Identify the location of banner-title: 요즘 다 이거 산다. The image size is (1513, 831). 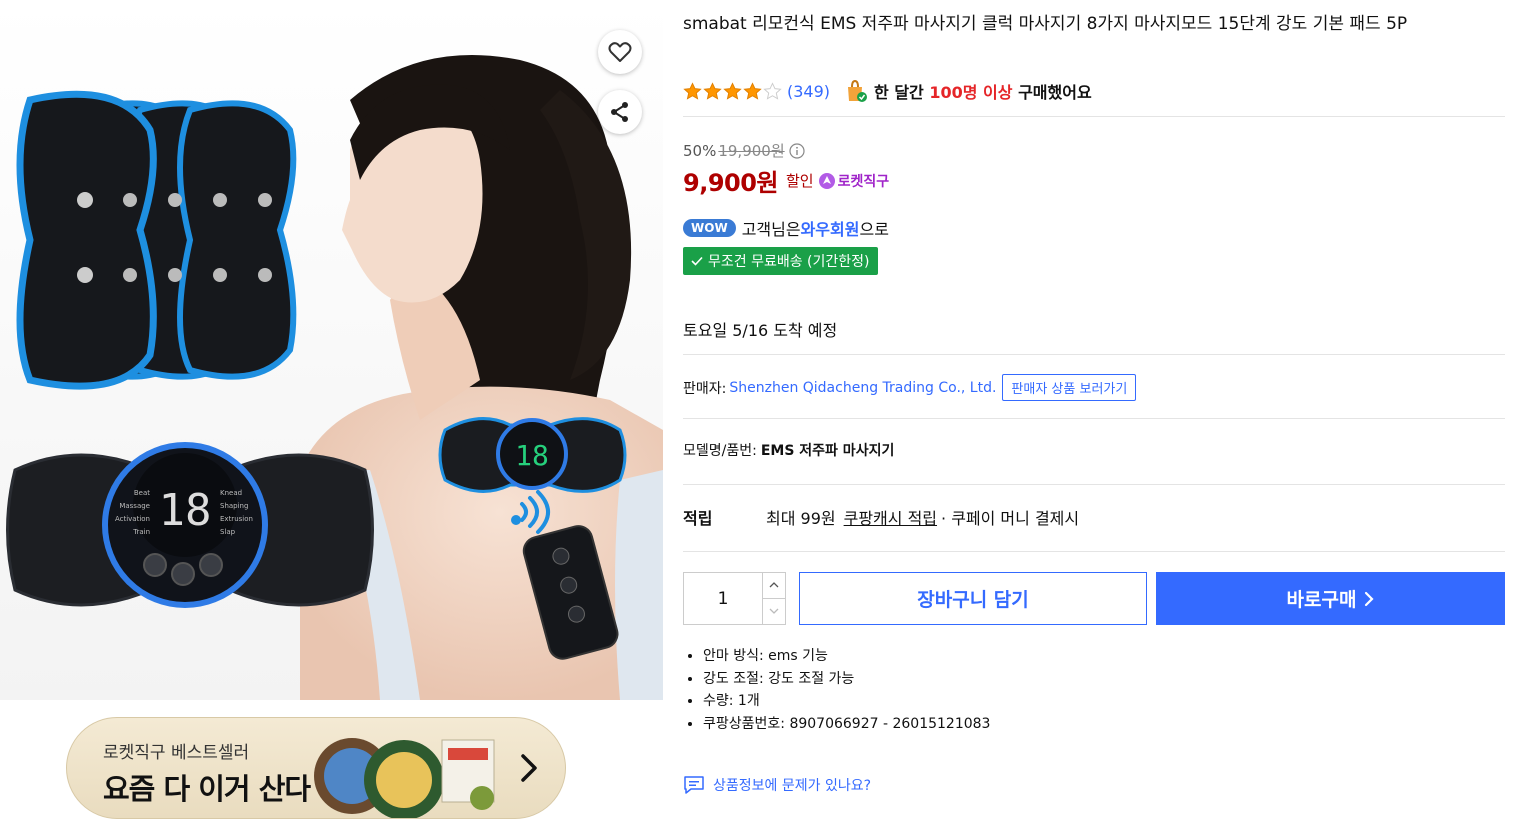
(207, 789).